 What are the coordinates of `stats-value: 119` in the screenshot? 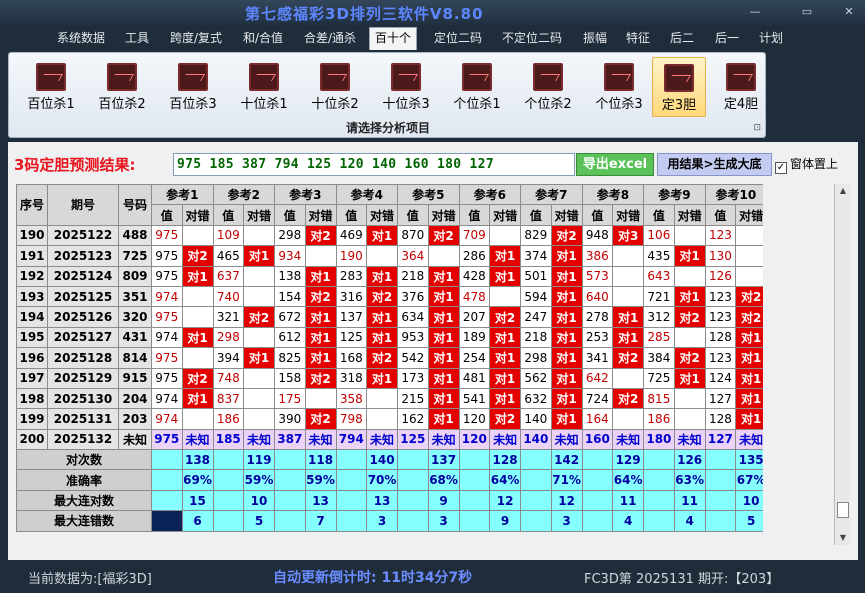 It's located at (259, 460).